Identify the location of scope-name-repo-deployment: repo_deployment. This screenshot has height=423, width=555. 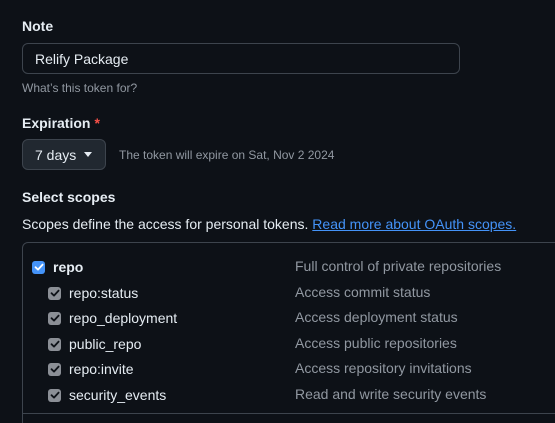
(123, 318).